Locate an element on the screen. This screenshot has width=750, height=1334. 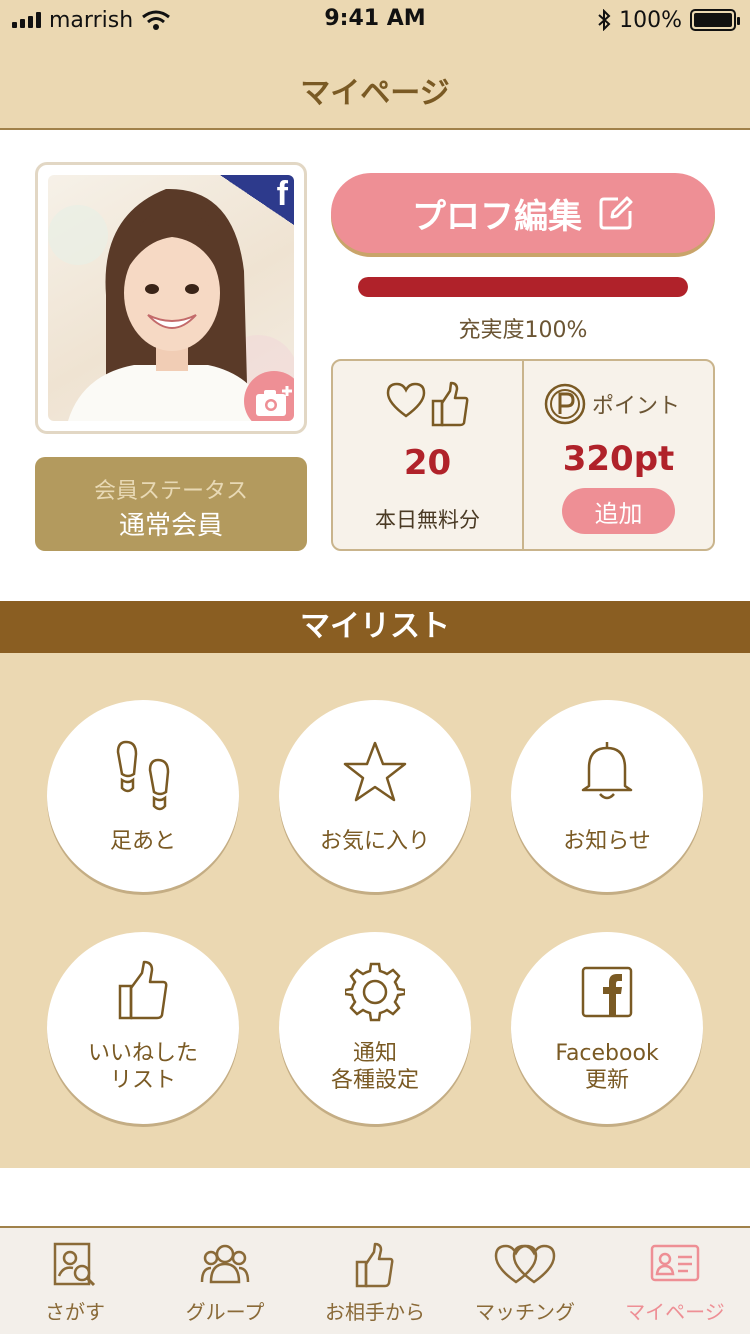
status-right: 100% is located at coordinates (668, 20).